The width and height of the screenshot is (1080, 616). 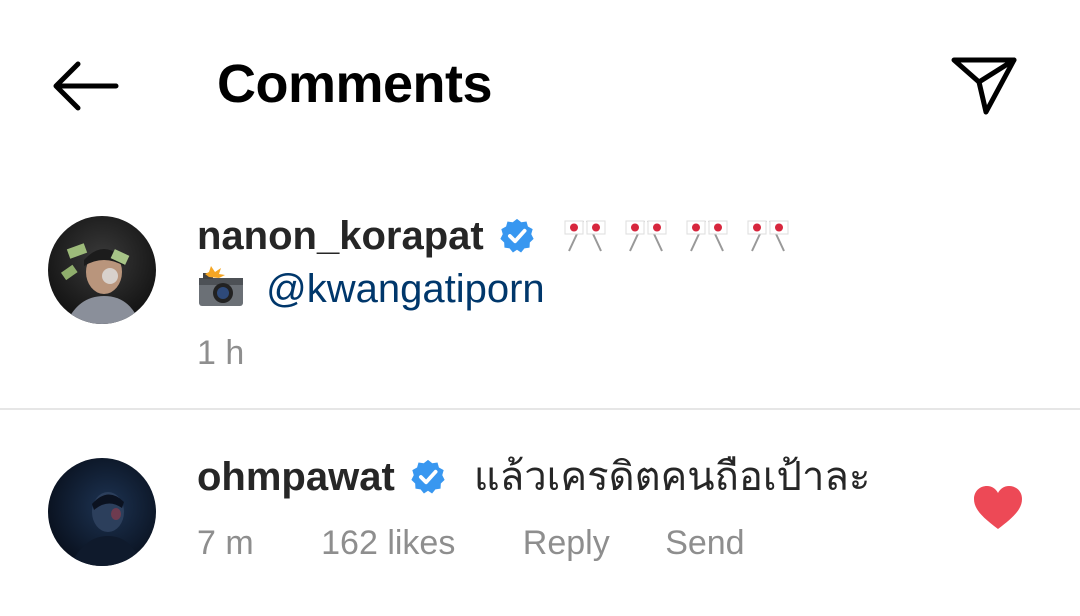 I want to click on comment-body-line2: @kwangatiporn, so click(x=371, y=288).